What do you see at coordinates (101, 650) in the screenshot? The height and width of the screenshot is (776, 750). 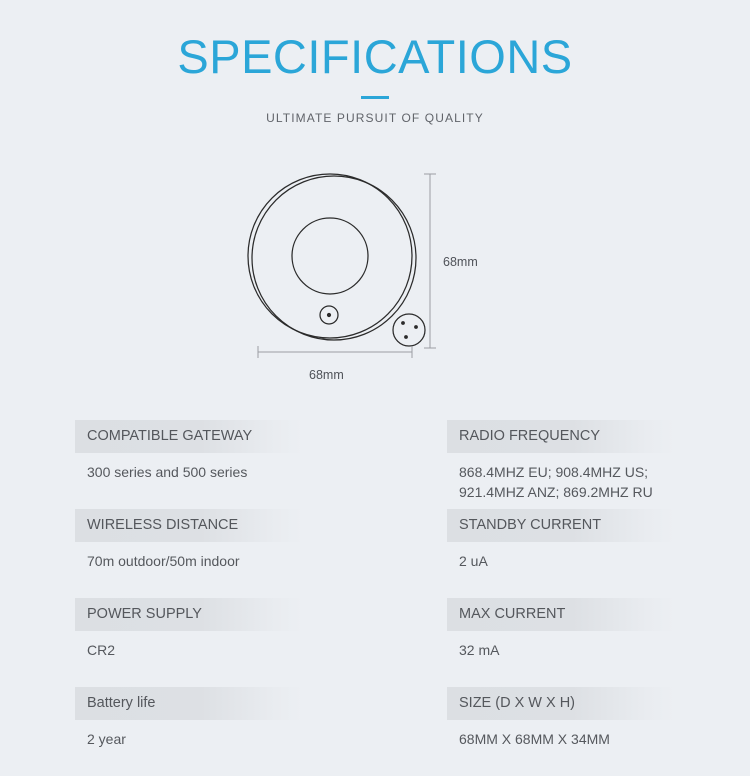 I see `spec-value: CR2` at bounding box center [101, 650].